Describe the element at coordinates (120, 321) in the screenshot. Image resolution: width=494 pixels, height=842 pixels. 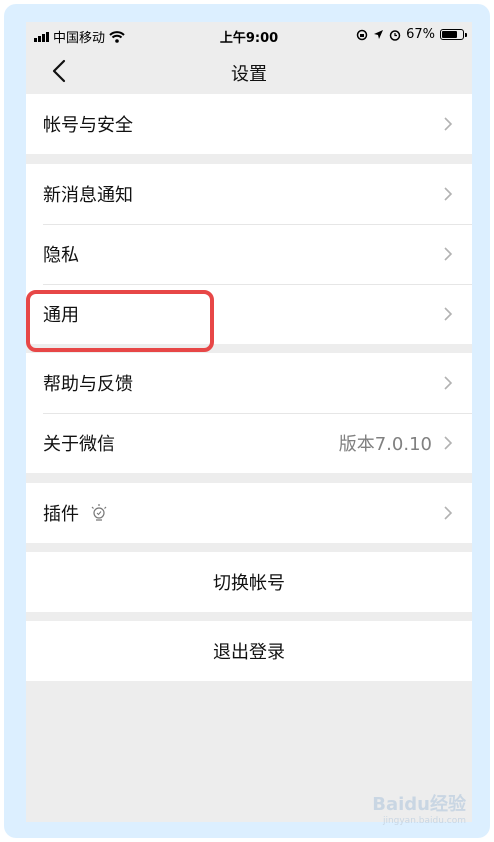
I see `highlight-box` at that location.